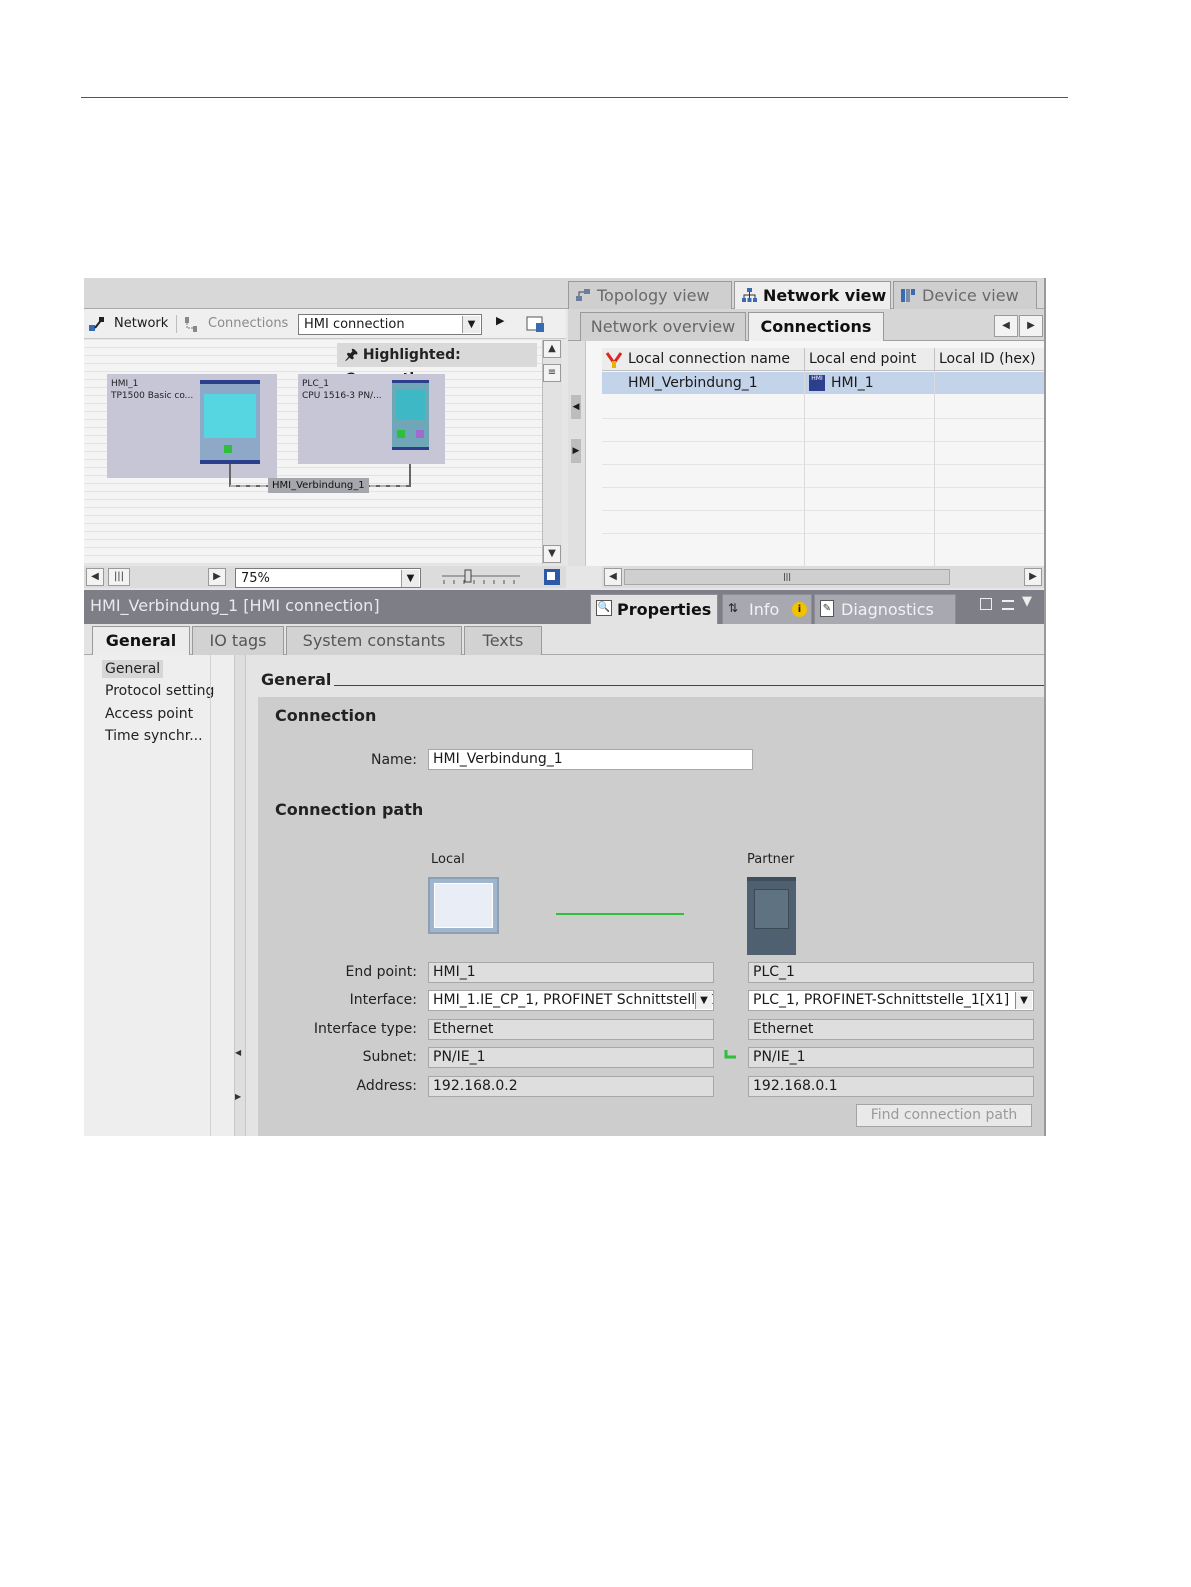 This screenshot has width=1191, height=1587. What do you see at coordinates (176, 324) in the screenshot?
I see `toolbar-separator` at bounding box center [176, 324].